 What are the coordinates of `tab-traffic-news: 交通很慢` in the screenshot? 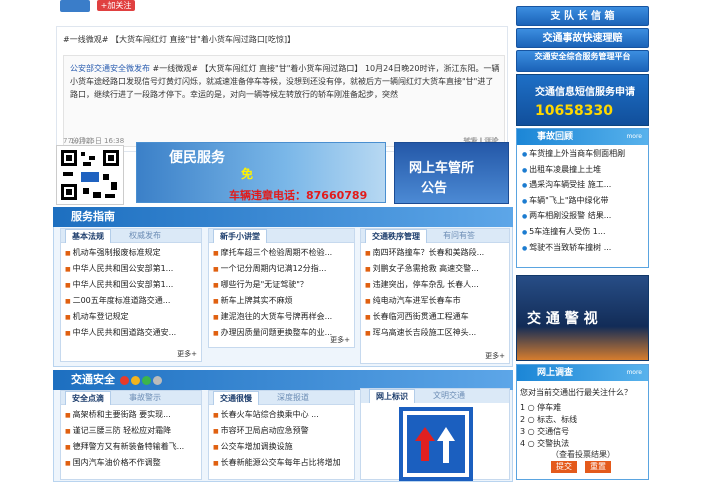 It's located at (236, 398).